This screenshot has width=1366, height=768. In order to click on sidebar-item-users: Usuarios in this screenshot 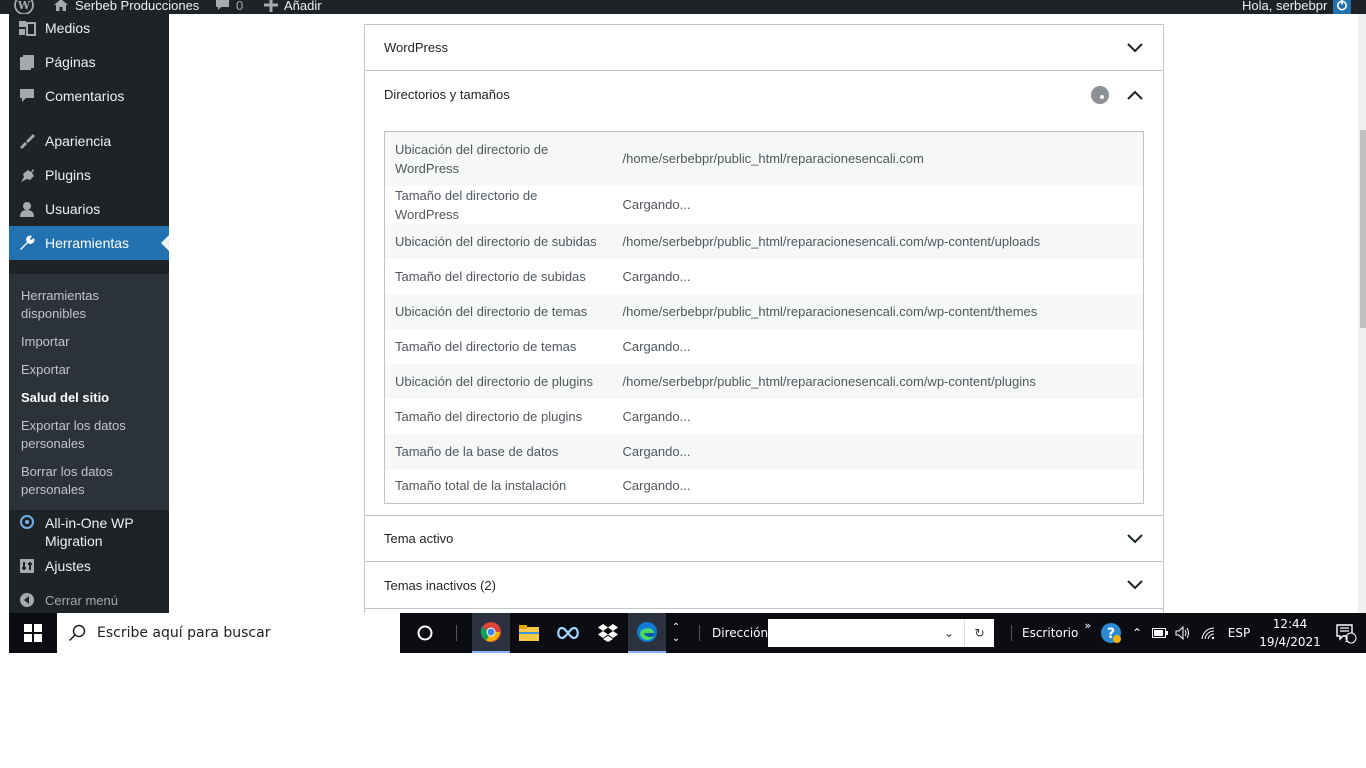, I will do `click(89, 209)`.